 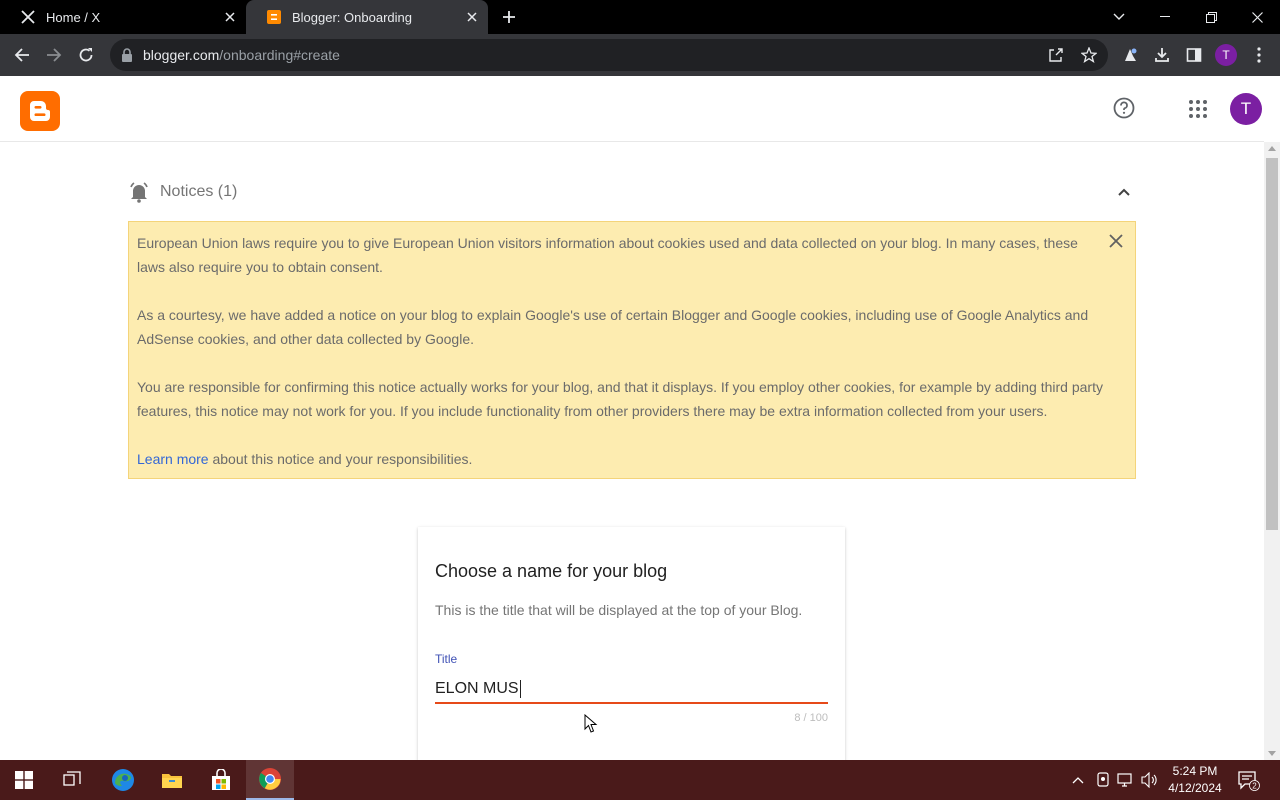 I want to click on tab-home-x: Home / X, so click(x=123, y=17).